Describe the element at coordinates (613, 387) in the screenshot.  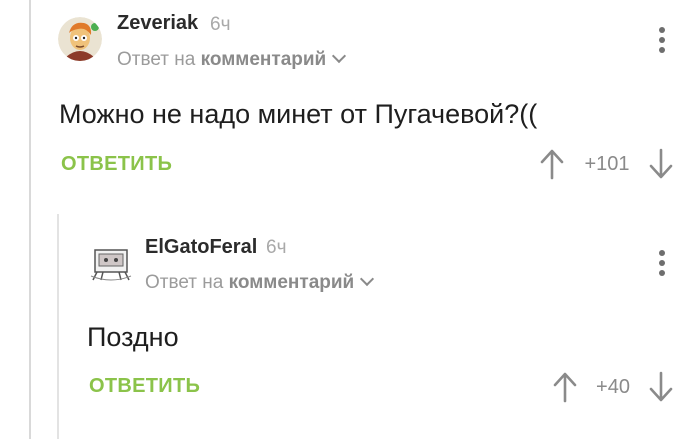
I see `rating-value: +40` at that location.